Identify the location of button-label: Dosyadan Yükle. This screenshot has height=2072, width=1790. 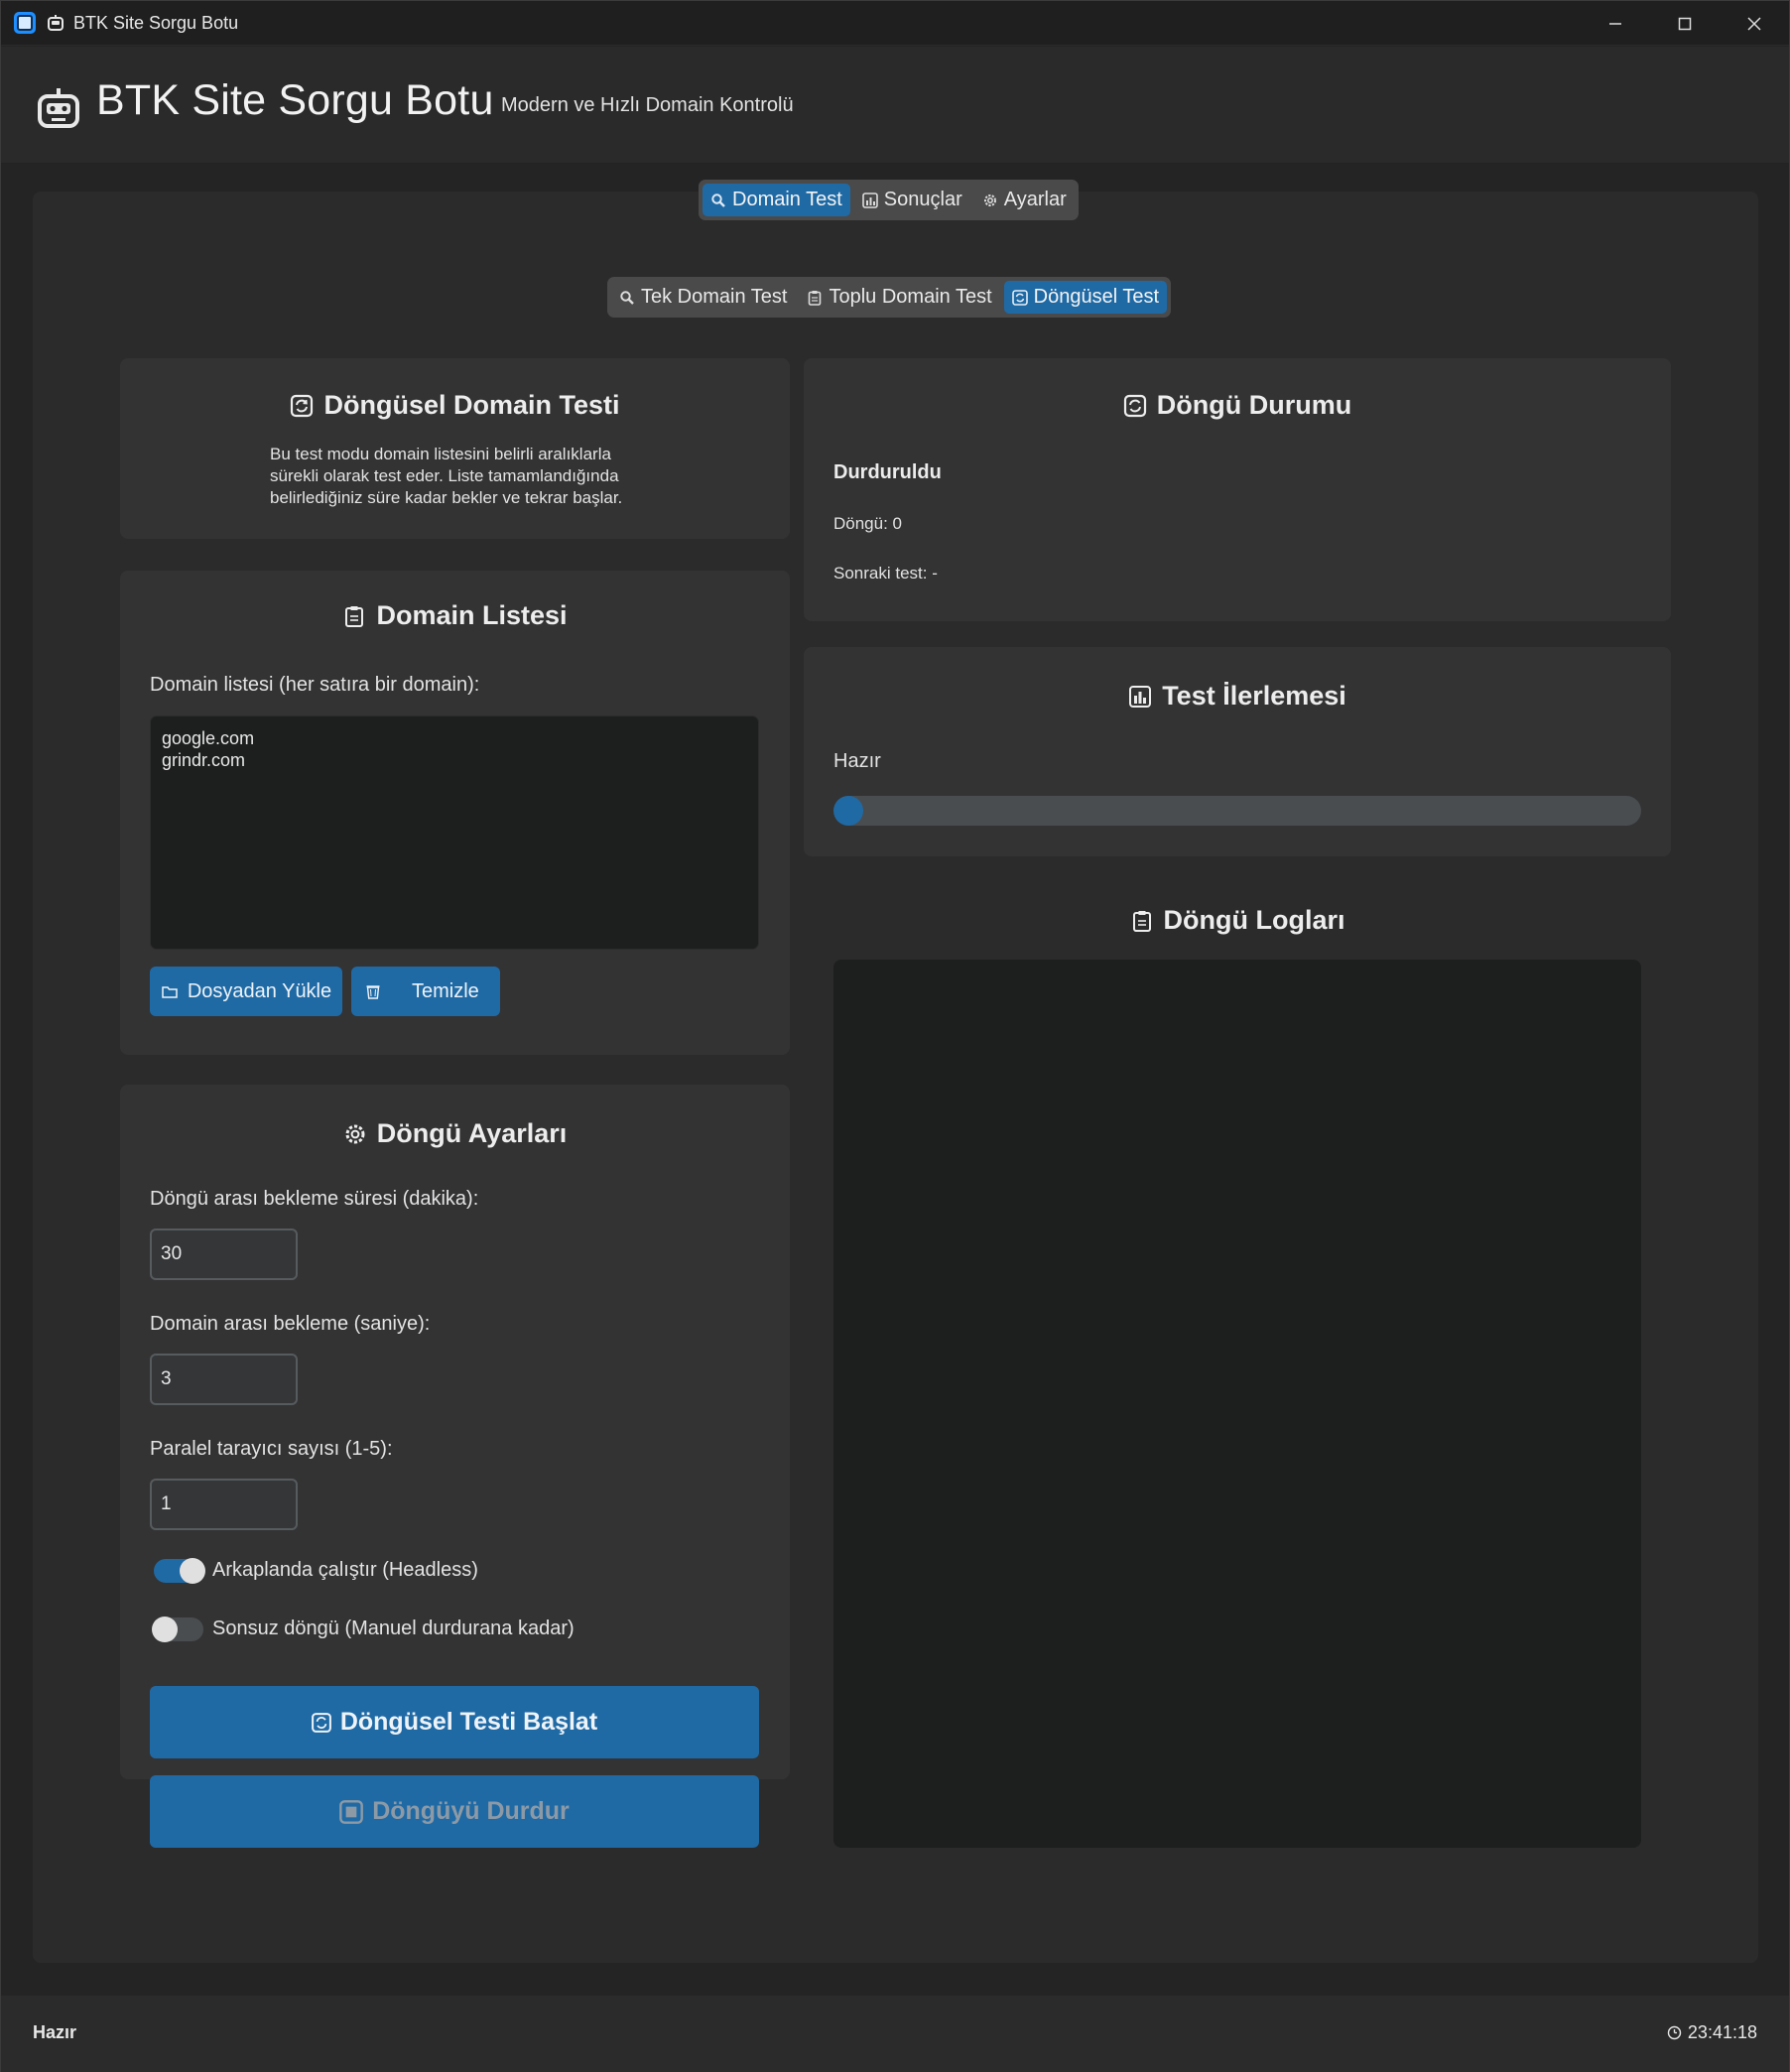
(259, 990).